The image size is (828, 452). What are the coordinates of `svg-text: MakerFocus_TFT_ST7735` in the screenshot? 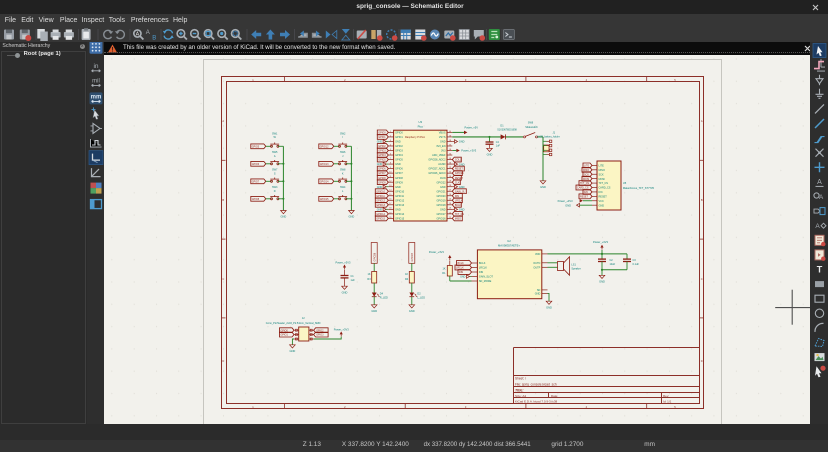 It's located at (639, 188).